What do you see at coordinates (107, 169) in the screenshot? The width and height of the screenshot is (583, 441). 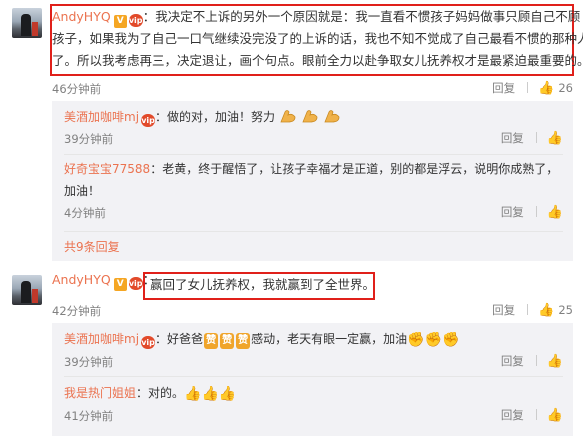 I see `username-link: 好奇宝宝77588` at bounding box center [107, 169].